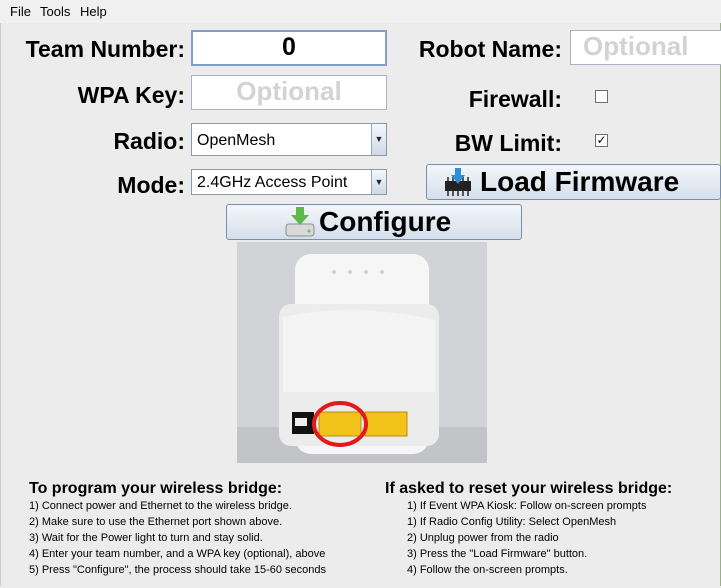 The width and height of the screenshot is (721, 588). I want to click on firewall-checkbox, so click(601, 96).